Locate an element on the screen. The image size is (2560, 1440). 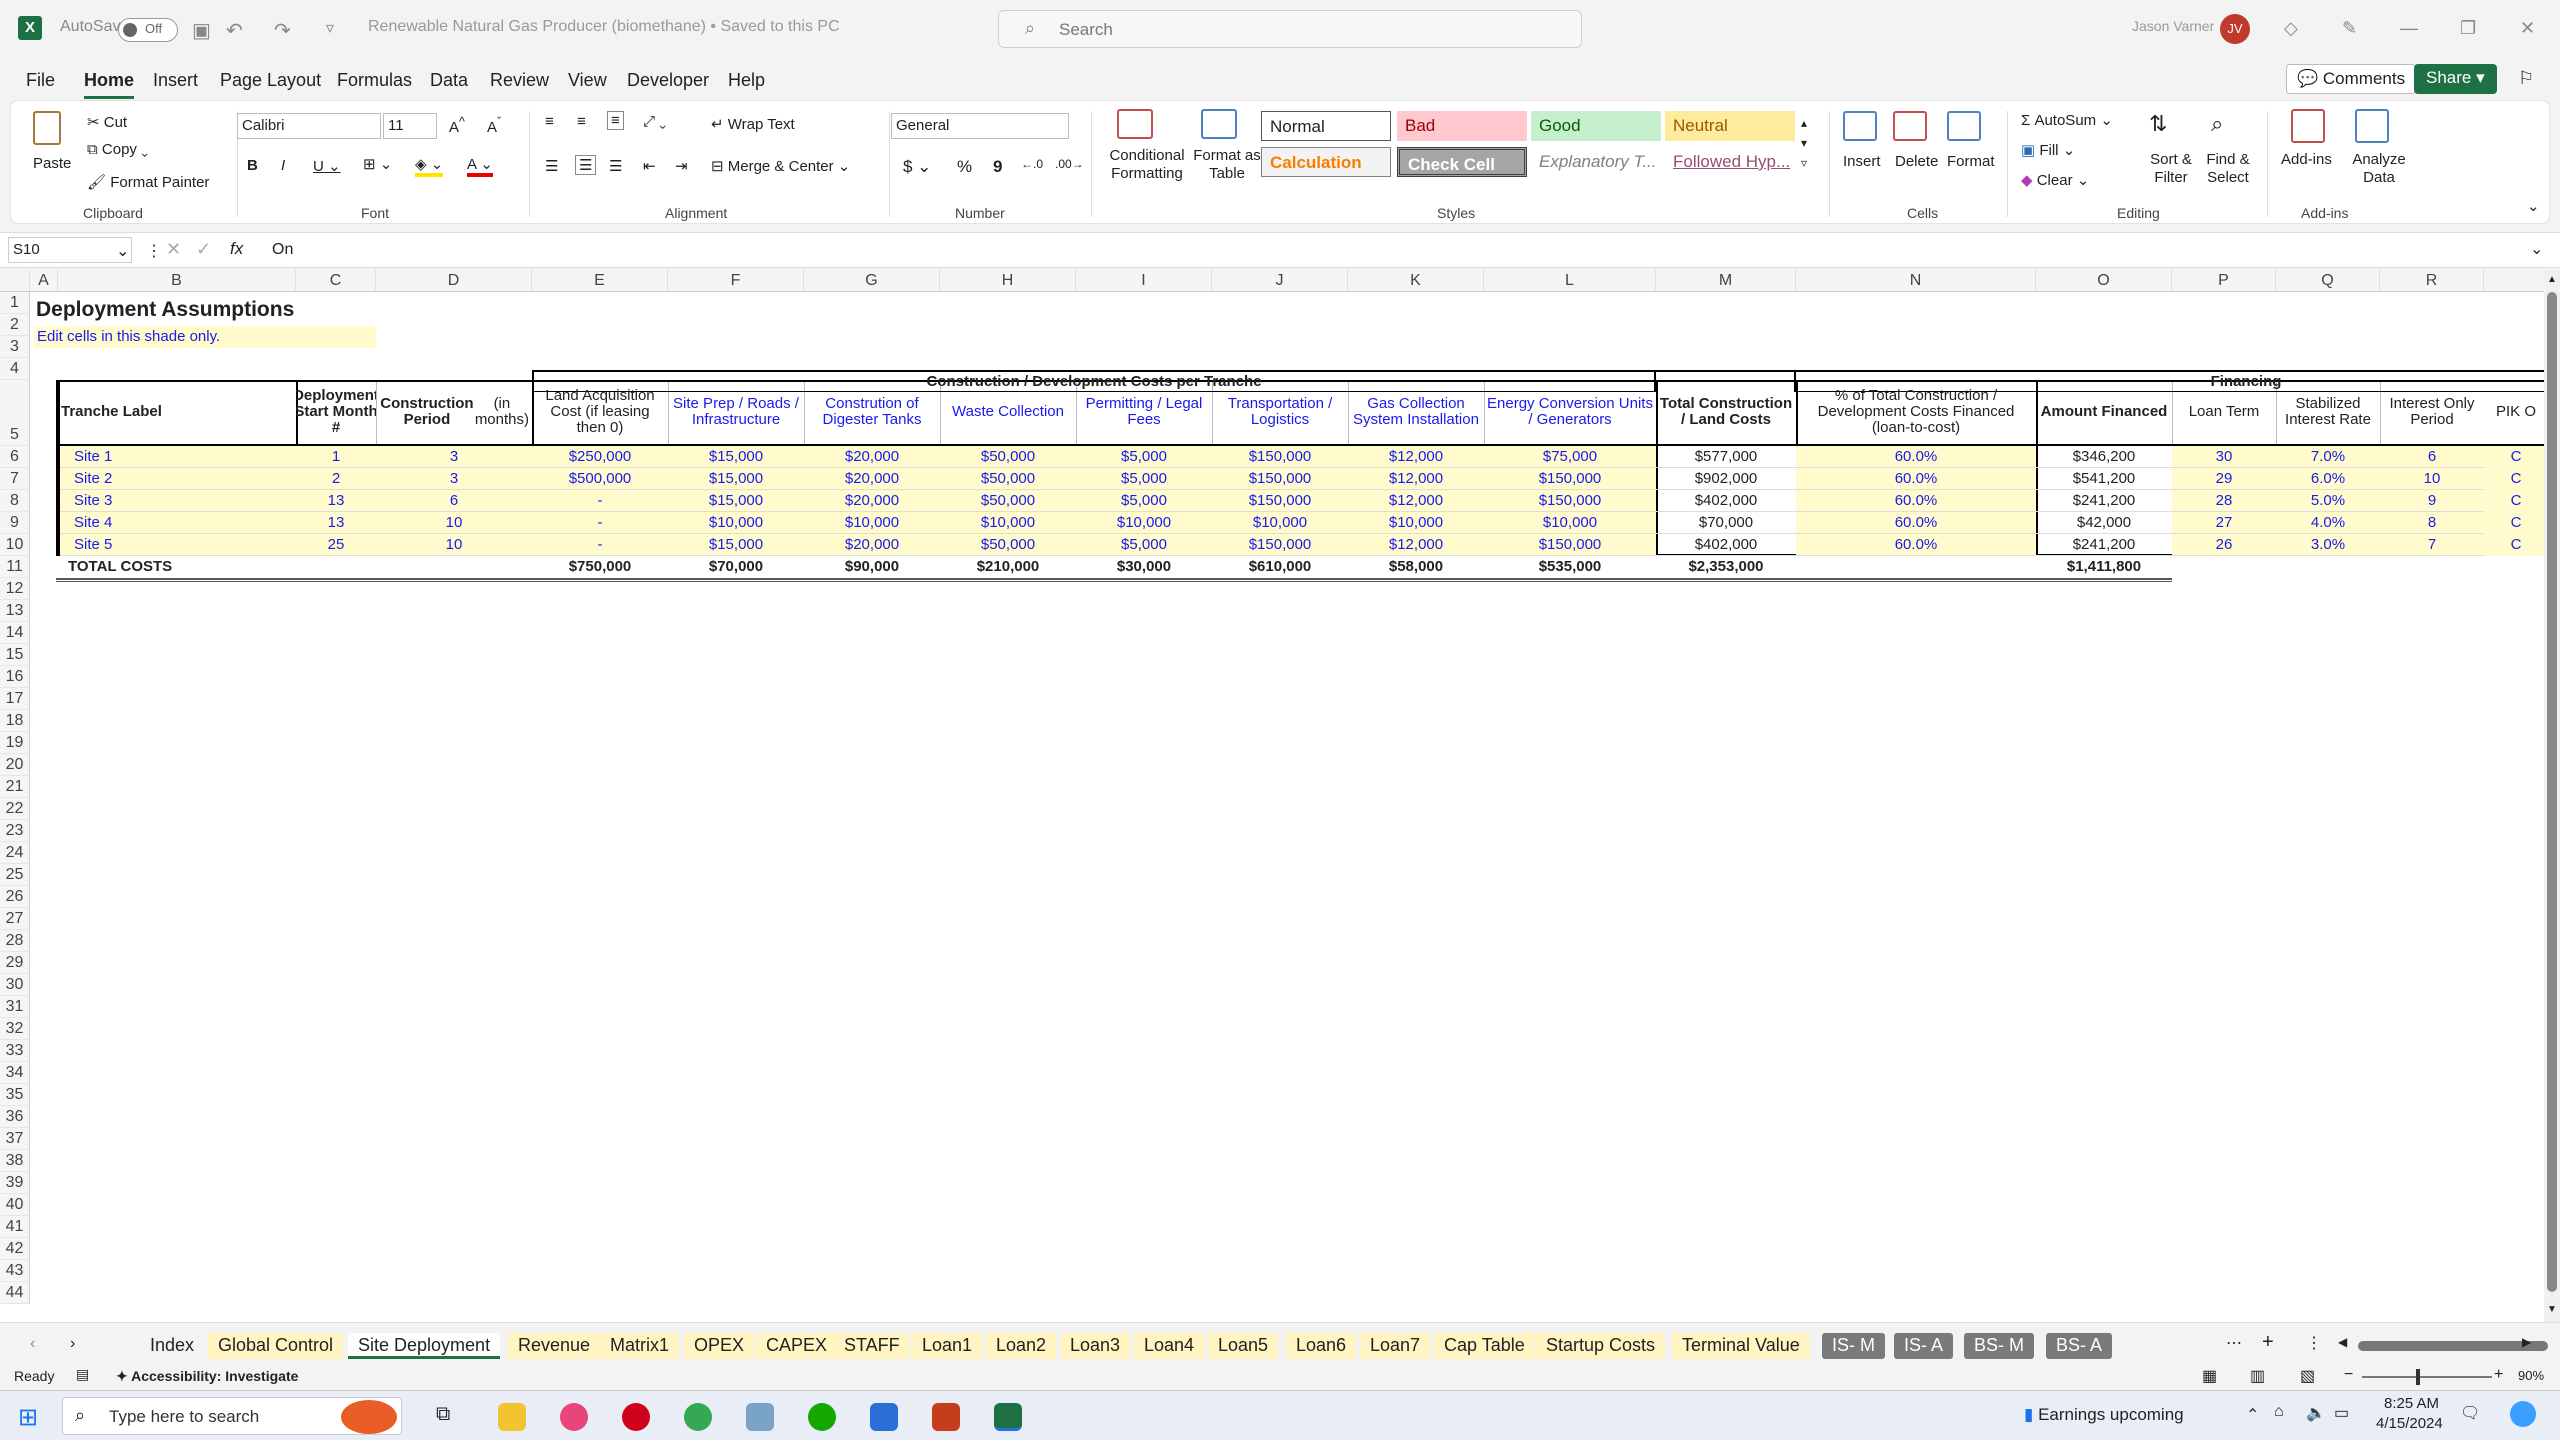
column-header-n: N is located at coordinates (1916, 281).